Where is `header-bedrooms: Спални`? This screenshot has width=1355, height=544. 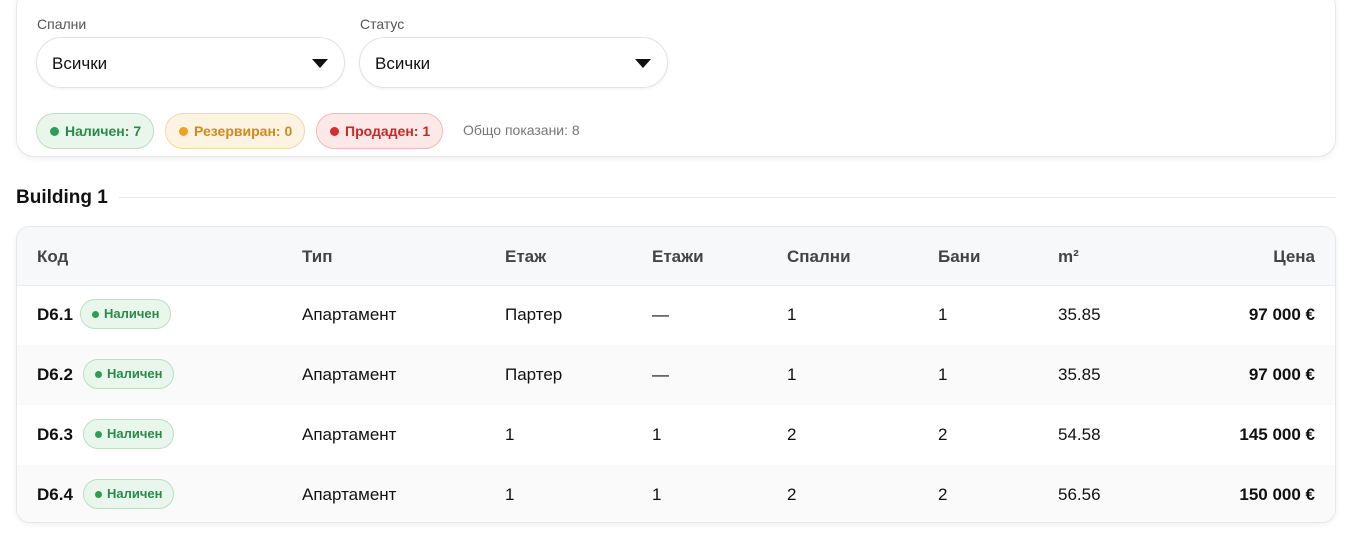
header-bedrooms: Спални is located at coordinates (819, 256).